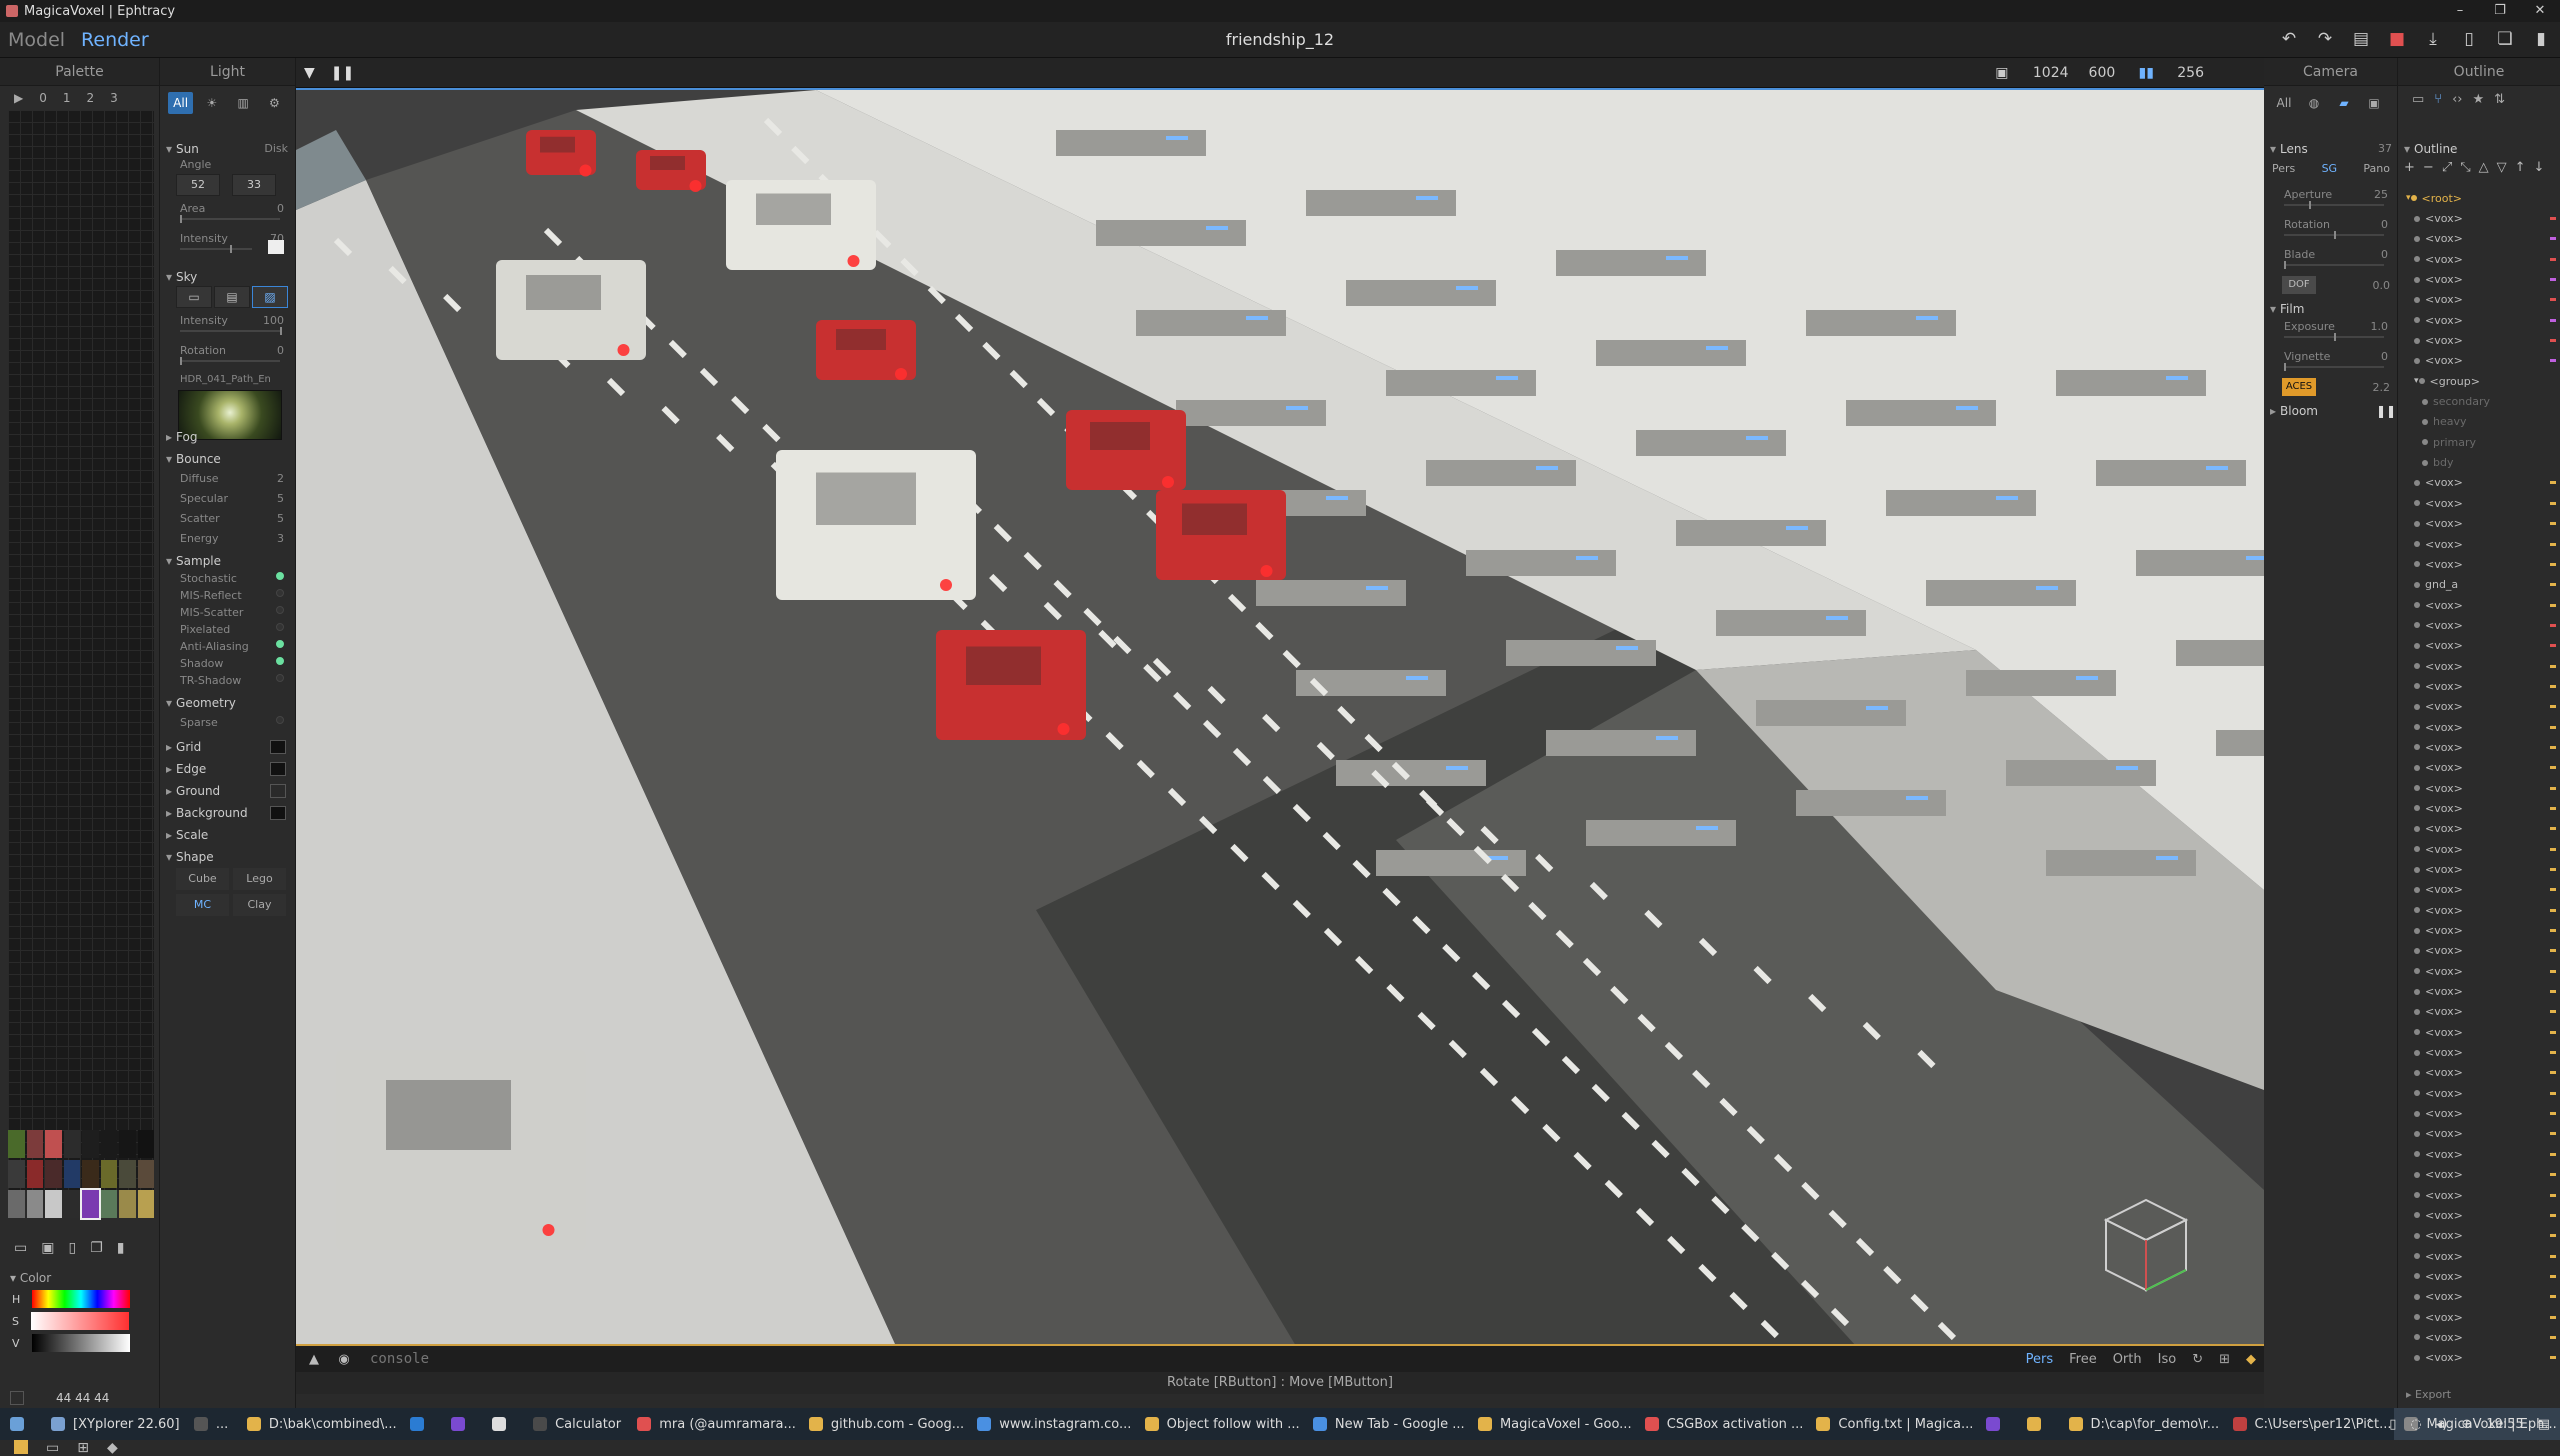 The width and height of the screenshot is (2560, 1456). Describe the element at coordinates (112, 1424) in the screenshot. I see `taskbar-item: [XYplorer 22.60]` at that location.